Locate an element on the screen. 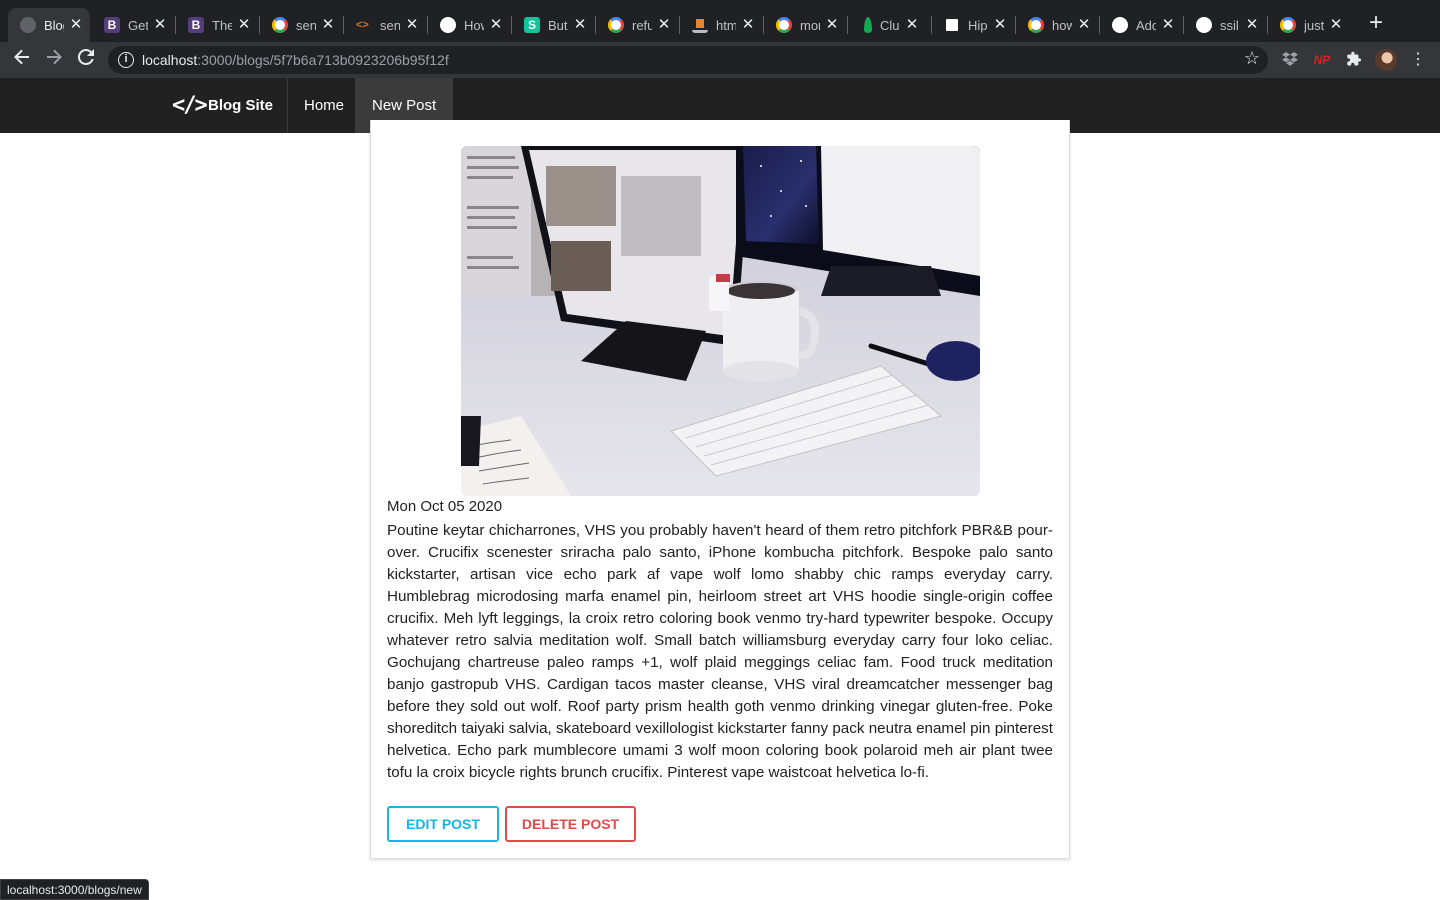  browser-tab: B The ✕ is located at coordinates (217, 25).